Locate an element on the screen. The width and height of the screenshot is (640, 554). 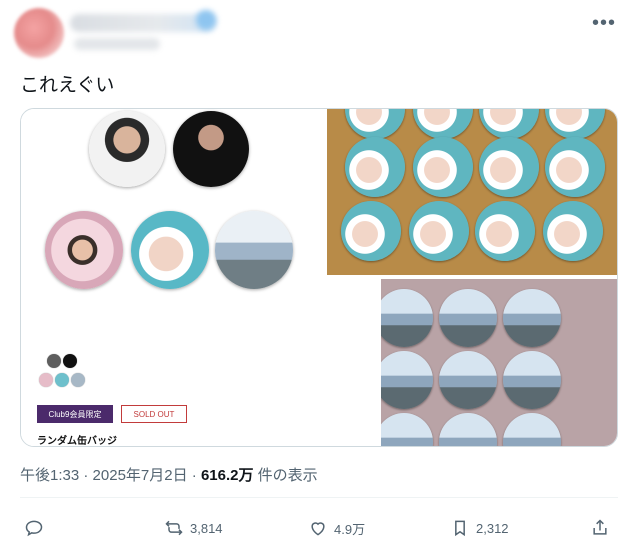
reply-icon is located at coordinates (34, 528).